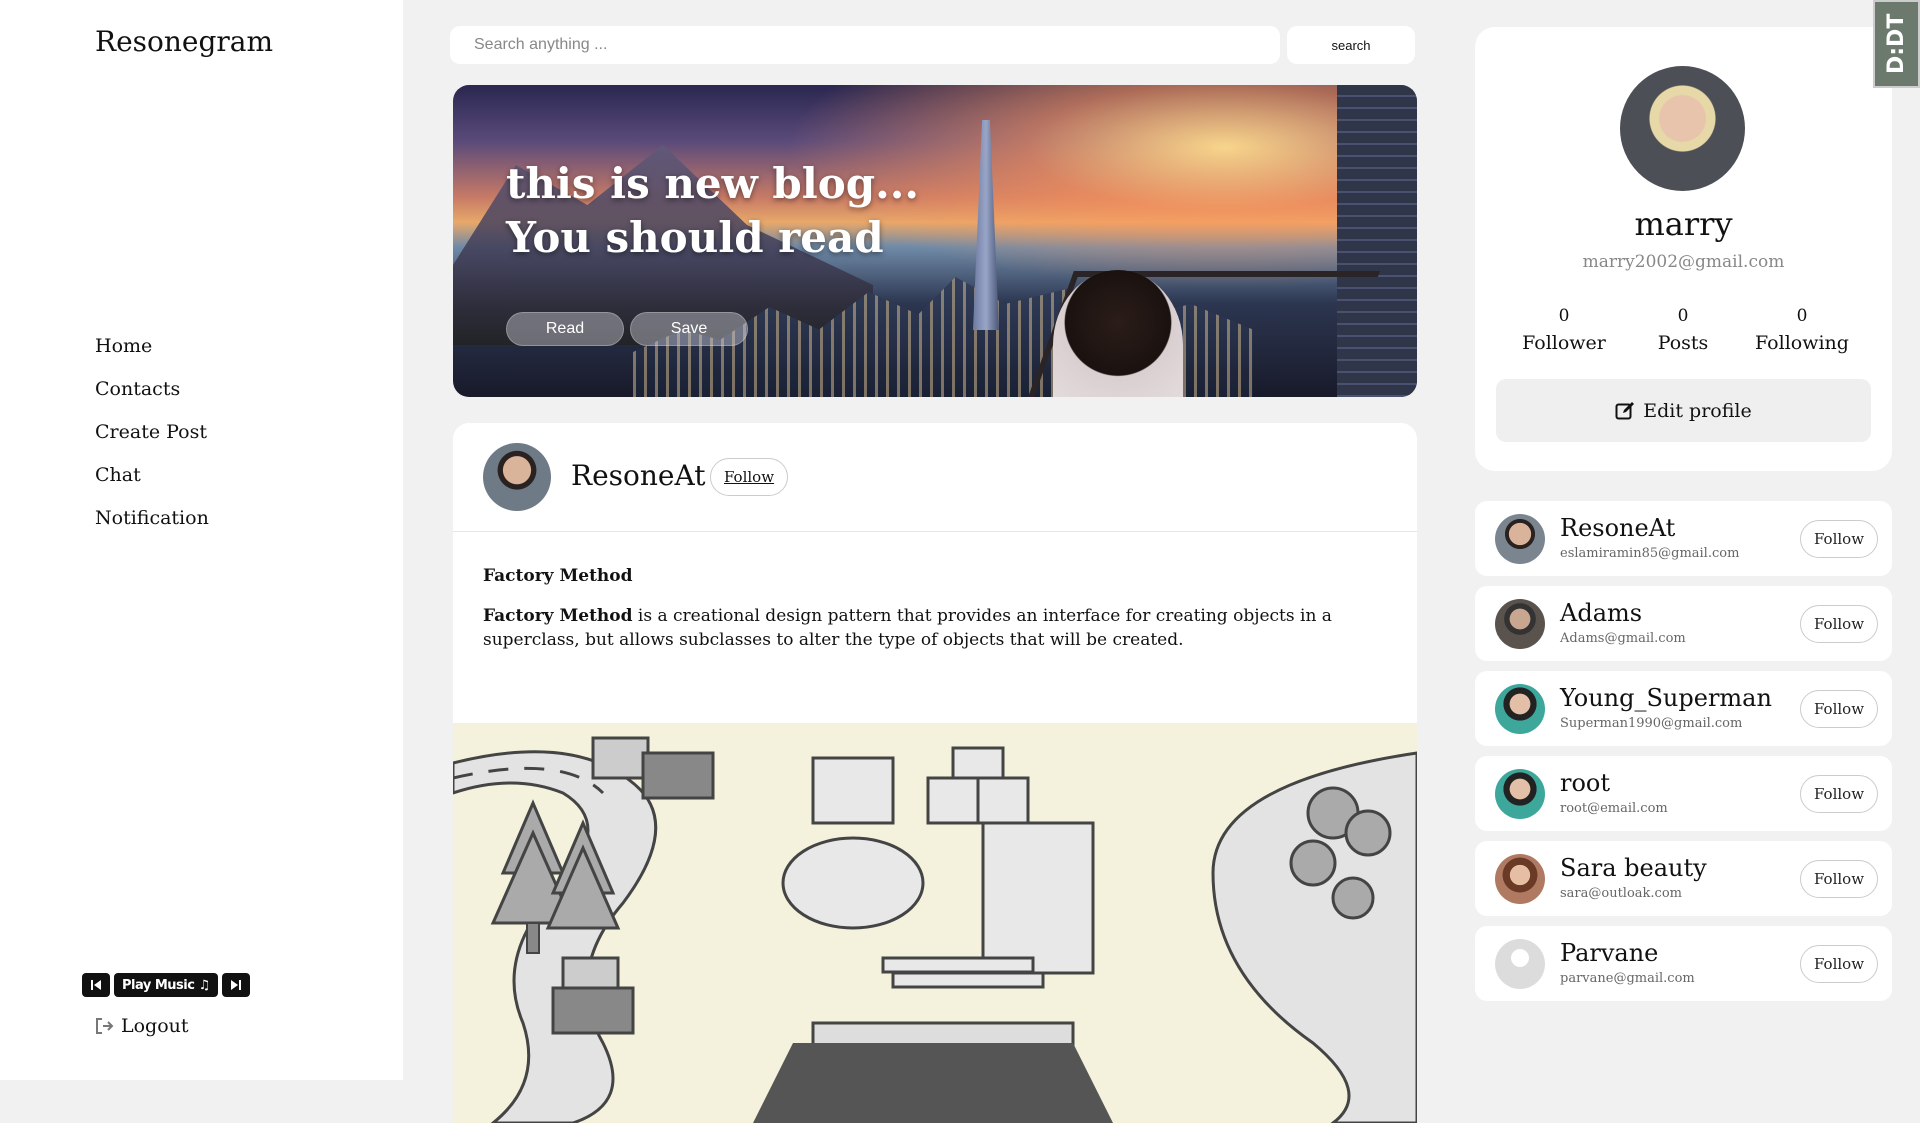 This screenshot has width=1920, height=1123. Describe the element at coordinates (865, 45) in the screenshot. I see `search-input` at that location.